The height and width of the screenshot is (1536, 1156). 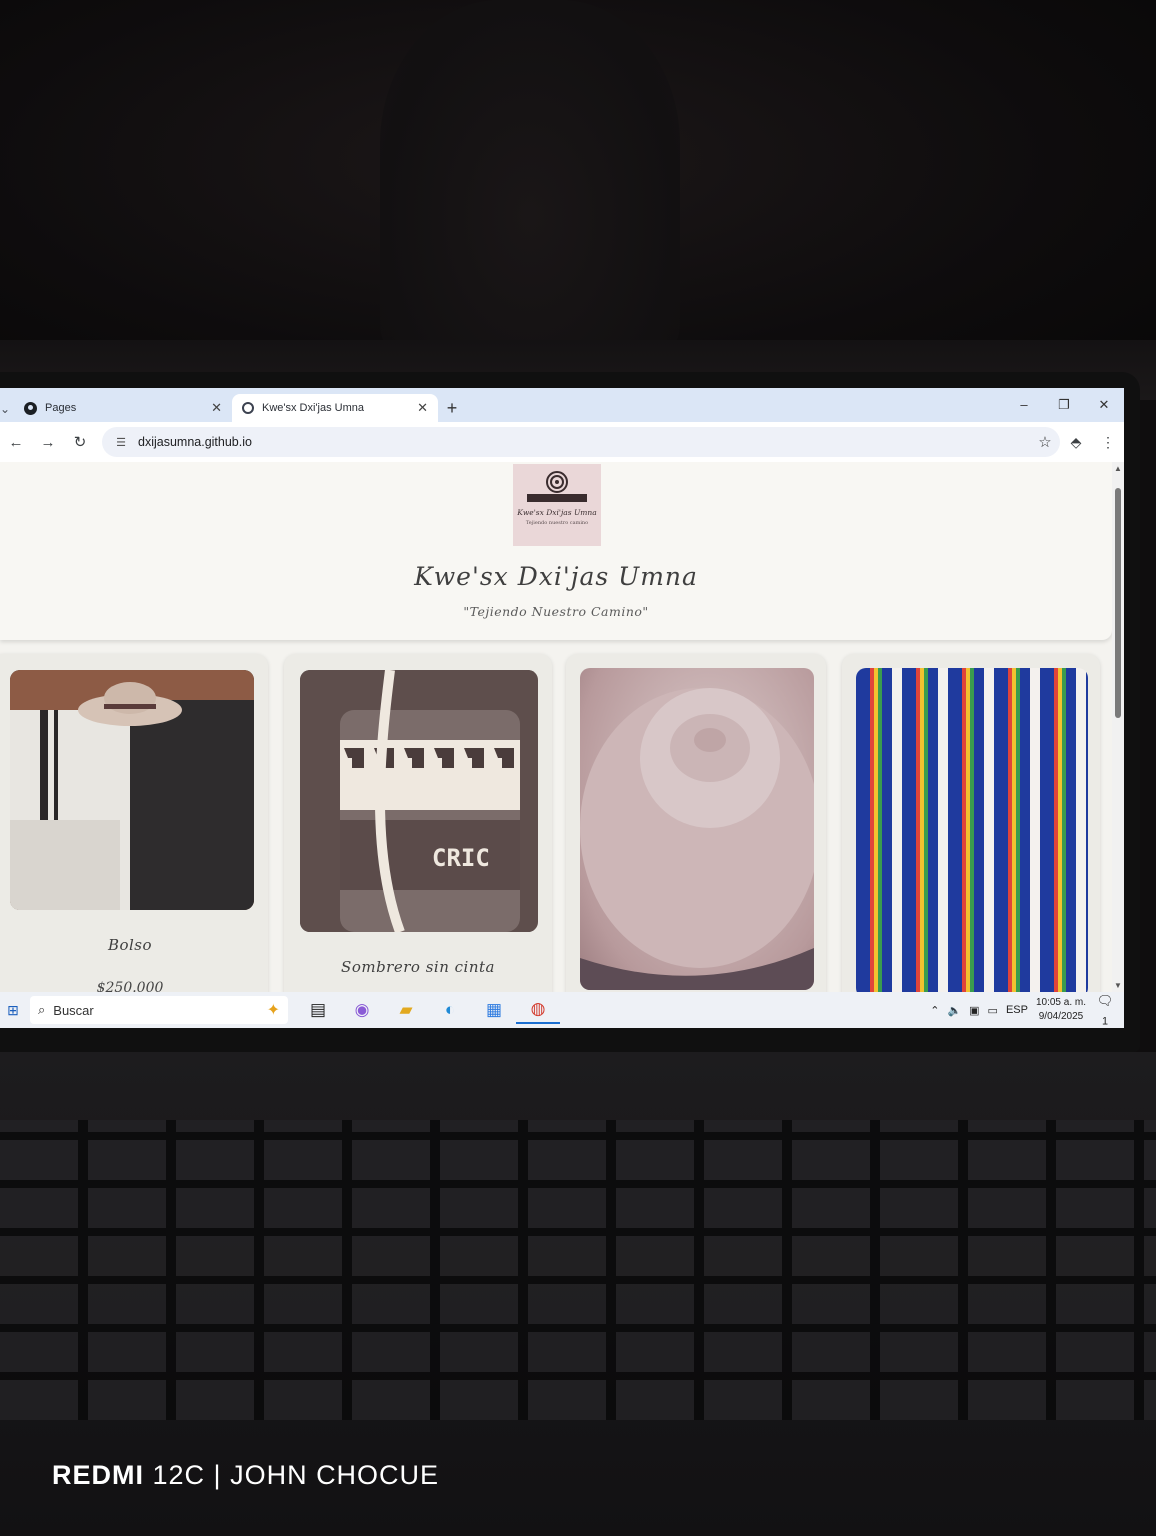 I want to click on straw-hat-photo, so click(x=697, y=829).